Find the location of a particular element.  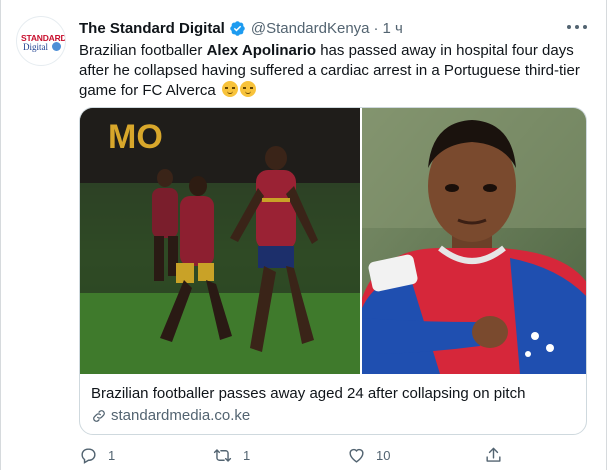

verified-badge-icon is located at coordinates (237, 28).